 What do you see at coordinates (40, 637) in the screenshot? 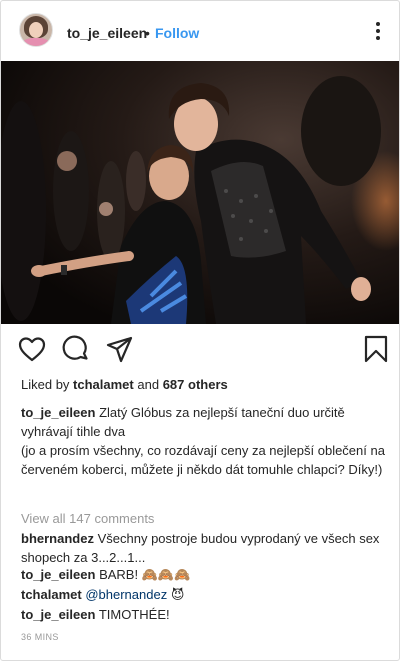
I see `post-timestamp: 36 MINS` at bounding box center [40, 637].